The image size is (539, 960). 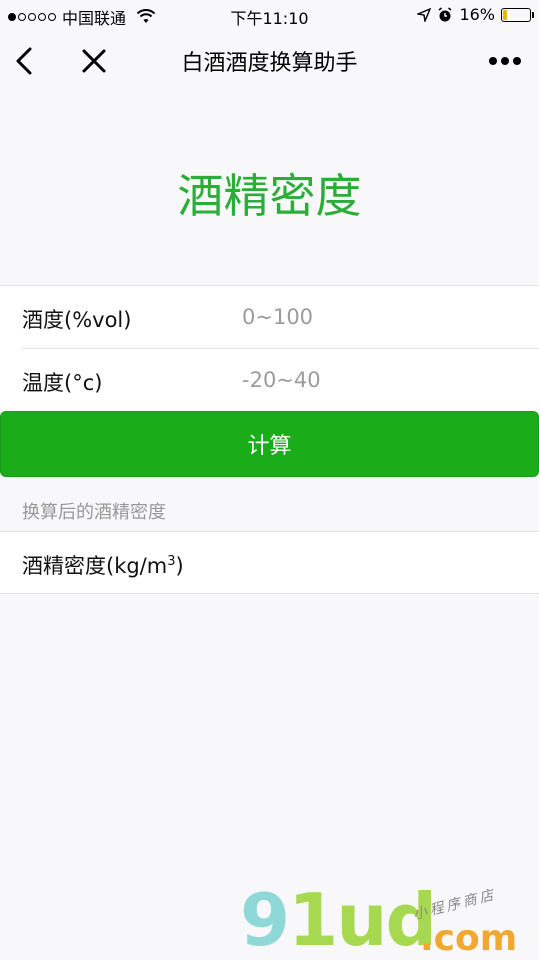 I want to click on result-label-sup: 3, so click(x=171, y=561).